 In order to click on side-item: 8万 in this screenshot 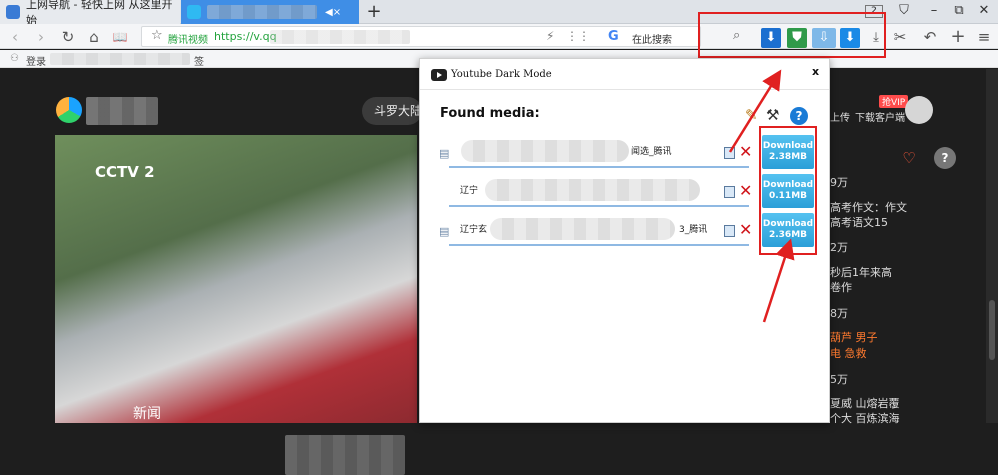, I will do `click(839, 313)`.